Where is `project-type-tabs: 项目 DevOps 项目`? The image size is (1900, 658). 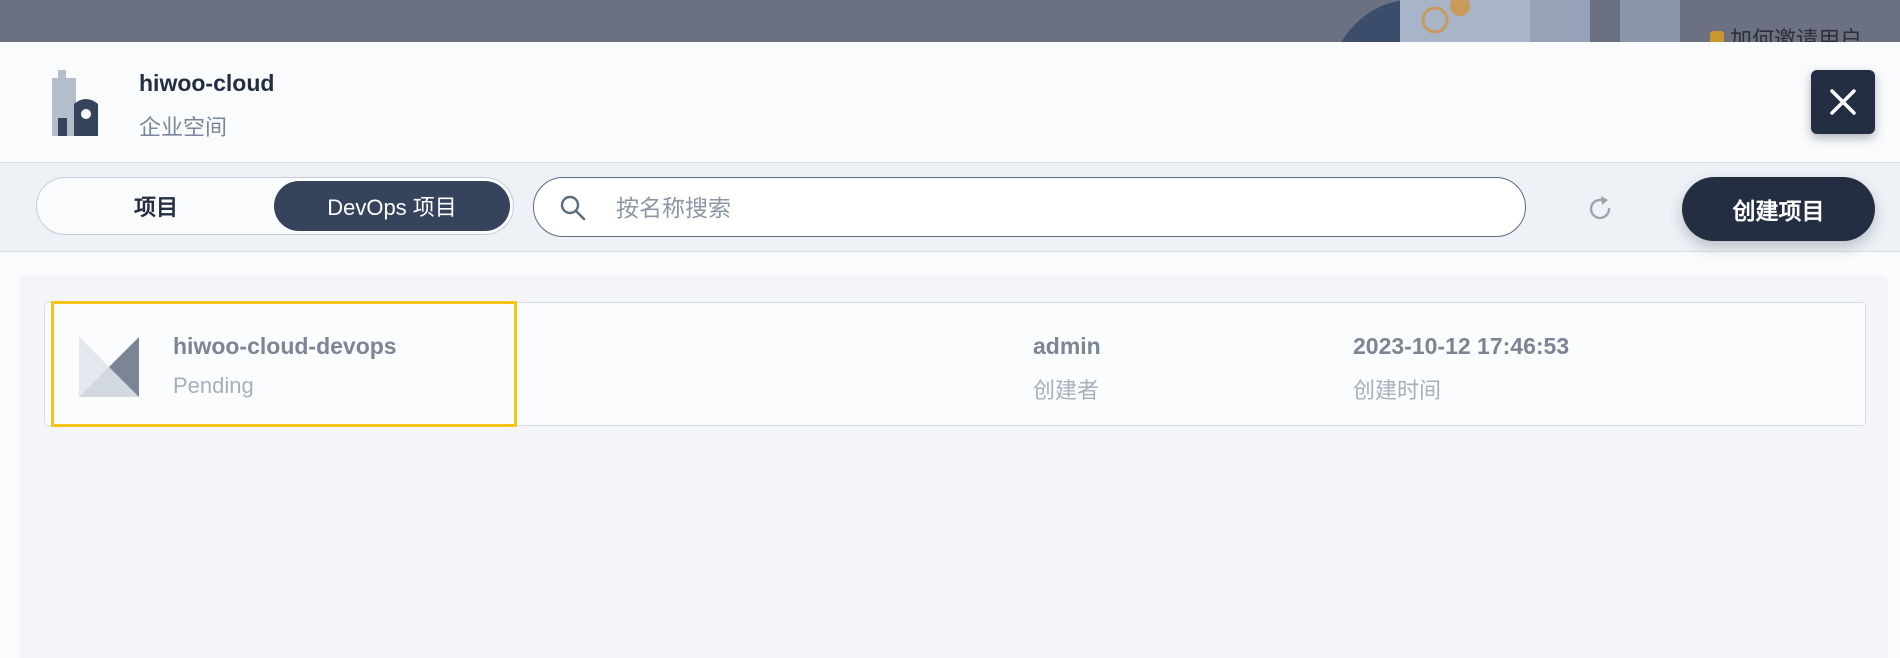 project-type-tabs: 项目 DevOps 项目 is located at coordinates (275, 206).